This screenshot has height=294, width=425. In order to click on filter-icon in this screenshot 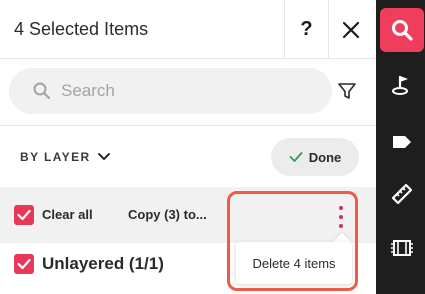, I will do `click(347, 91)`.